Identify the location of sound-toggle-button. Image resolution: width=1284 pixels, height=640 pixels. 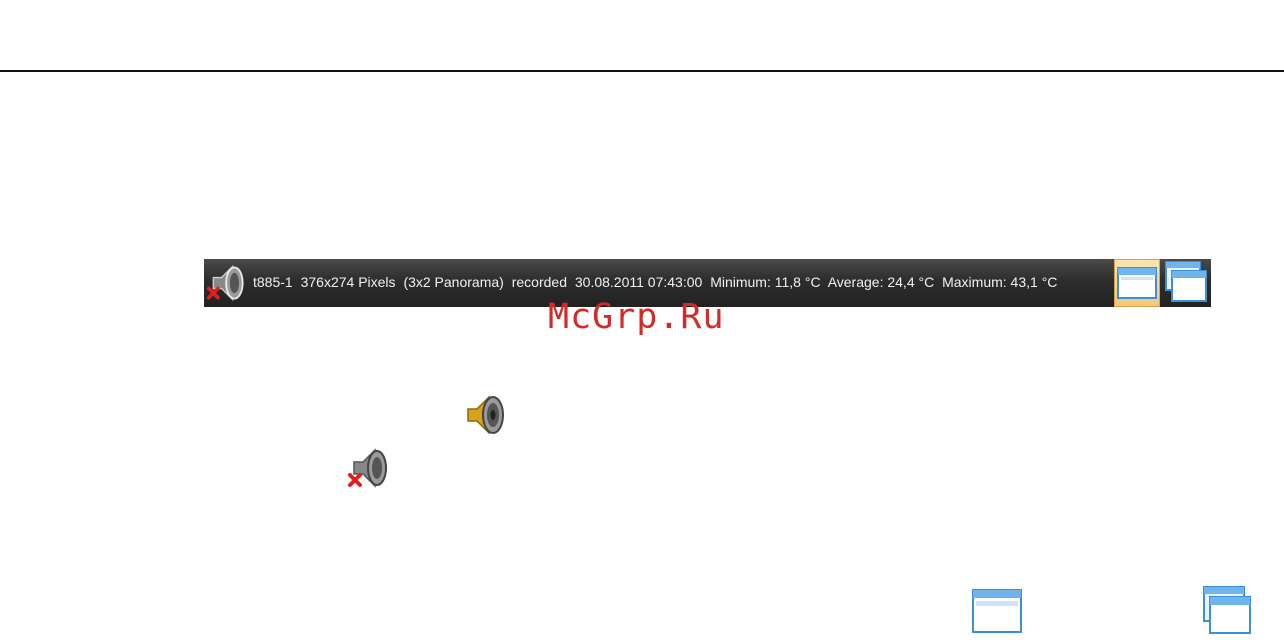
(228, 283).